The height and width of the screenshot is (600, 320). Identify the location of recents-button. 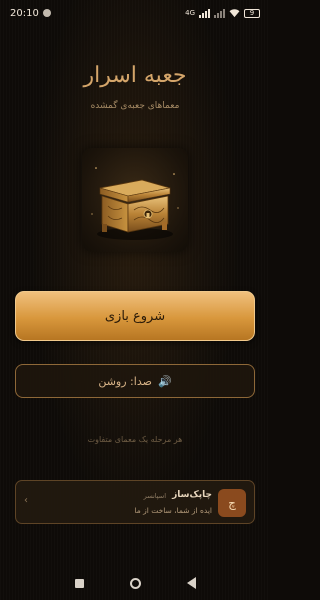
(79, 583).